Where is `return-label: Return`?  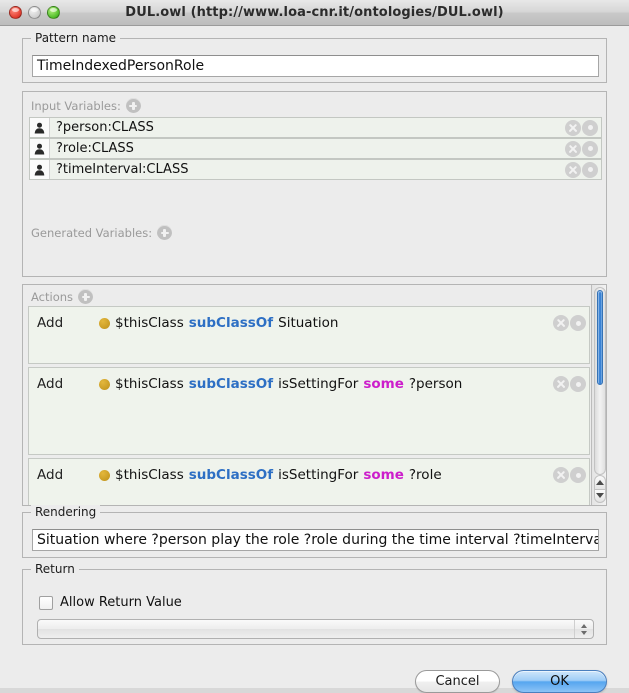
return-label: Return is located at coordinates (55, 569).